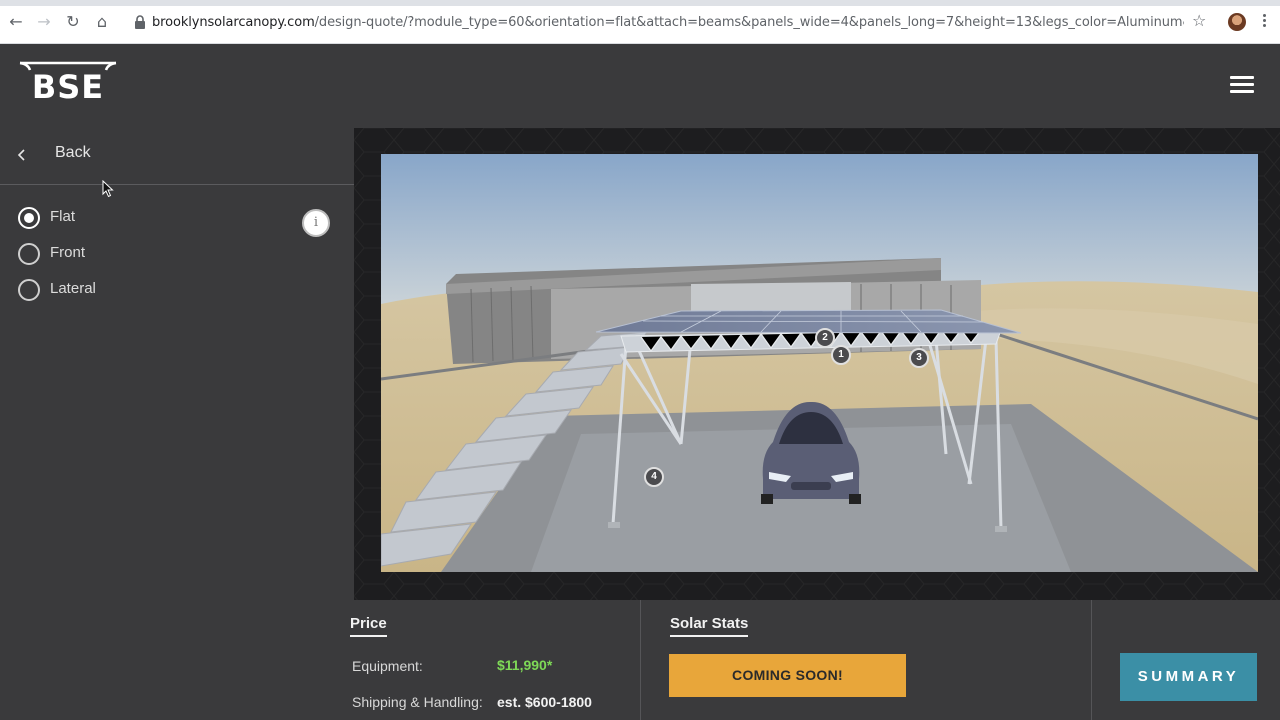 This screenshot has width=1280, height=720. What do you see at coordinates (177, 156) in the screenshot?
I see `back-button: Back` at bounding box center [177, 156].